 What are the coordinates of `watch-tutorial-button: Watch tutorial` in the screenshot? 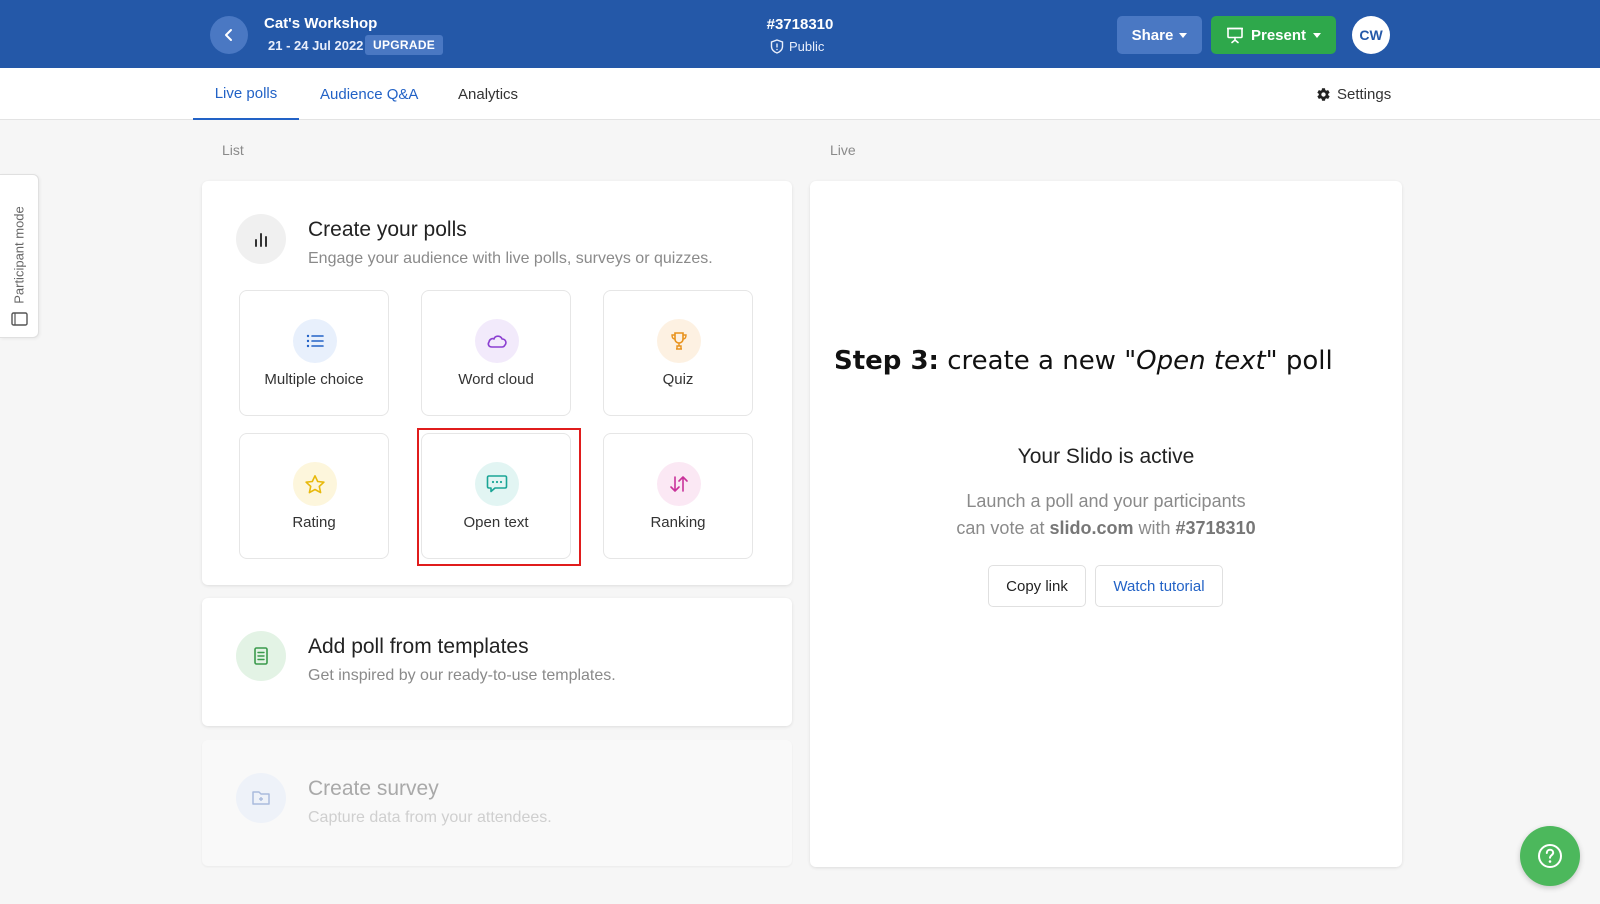 It's located at (1159, 586).